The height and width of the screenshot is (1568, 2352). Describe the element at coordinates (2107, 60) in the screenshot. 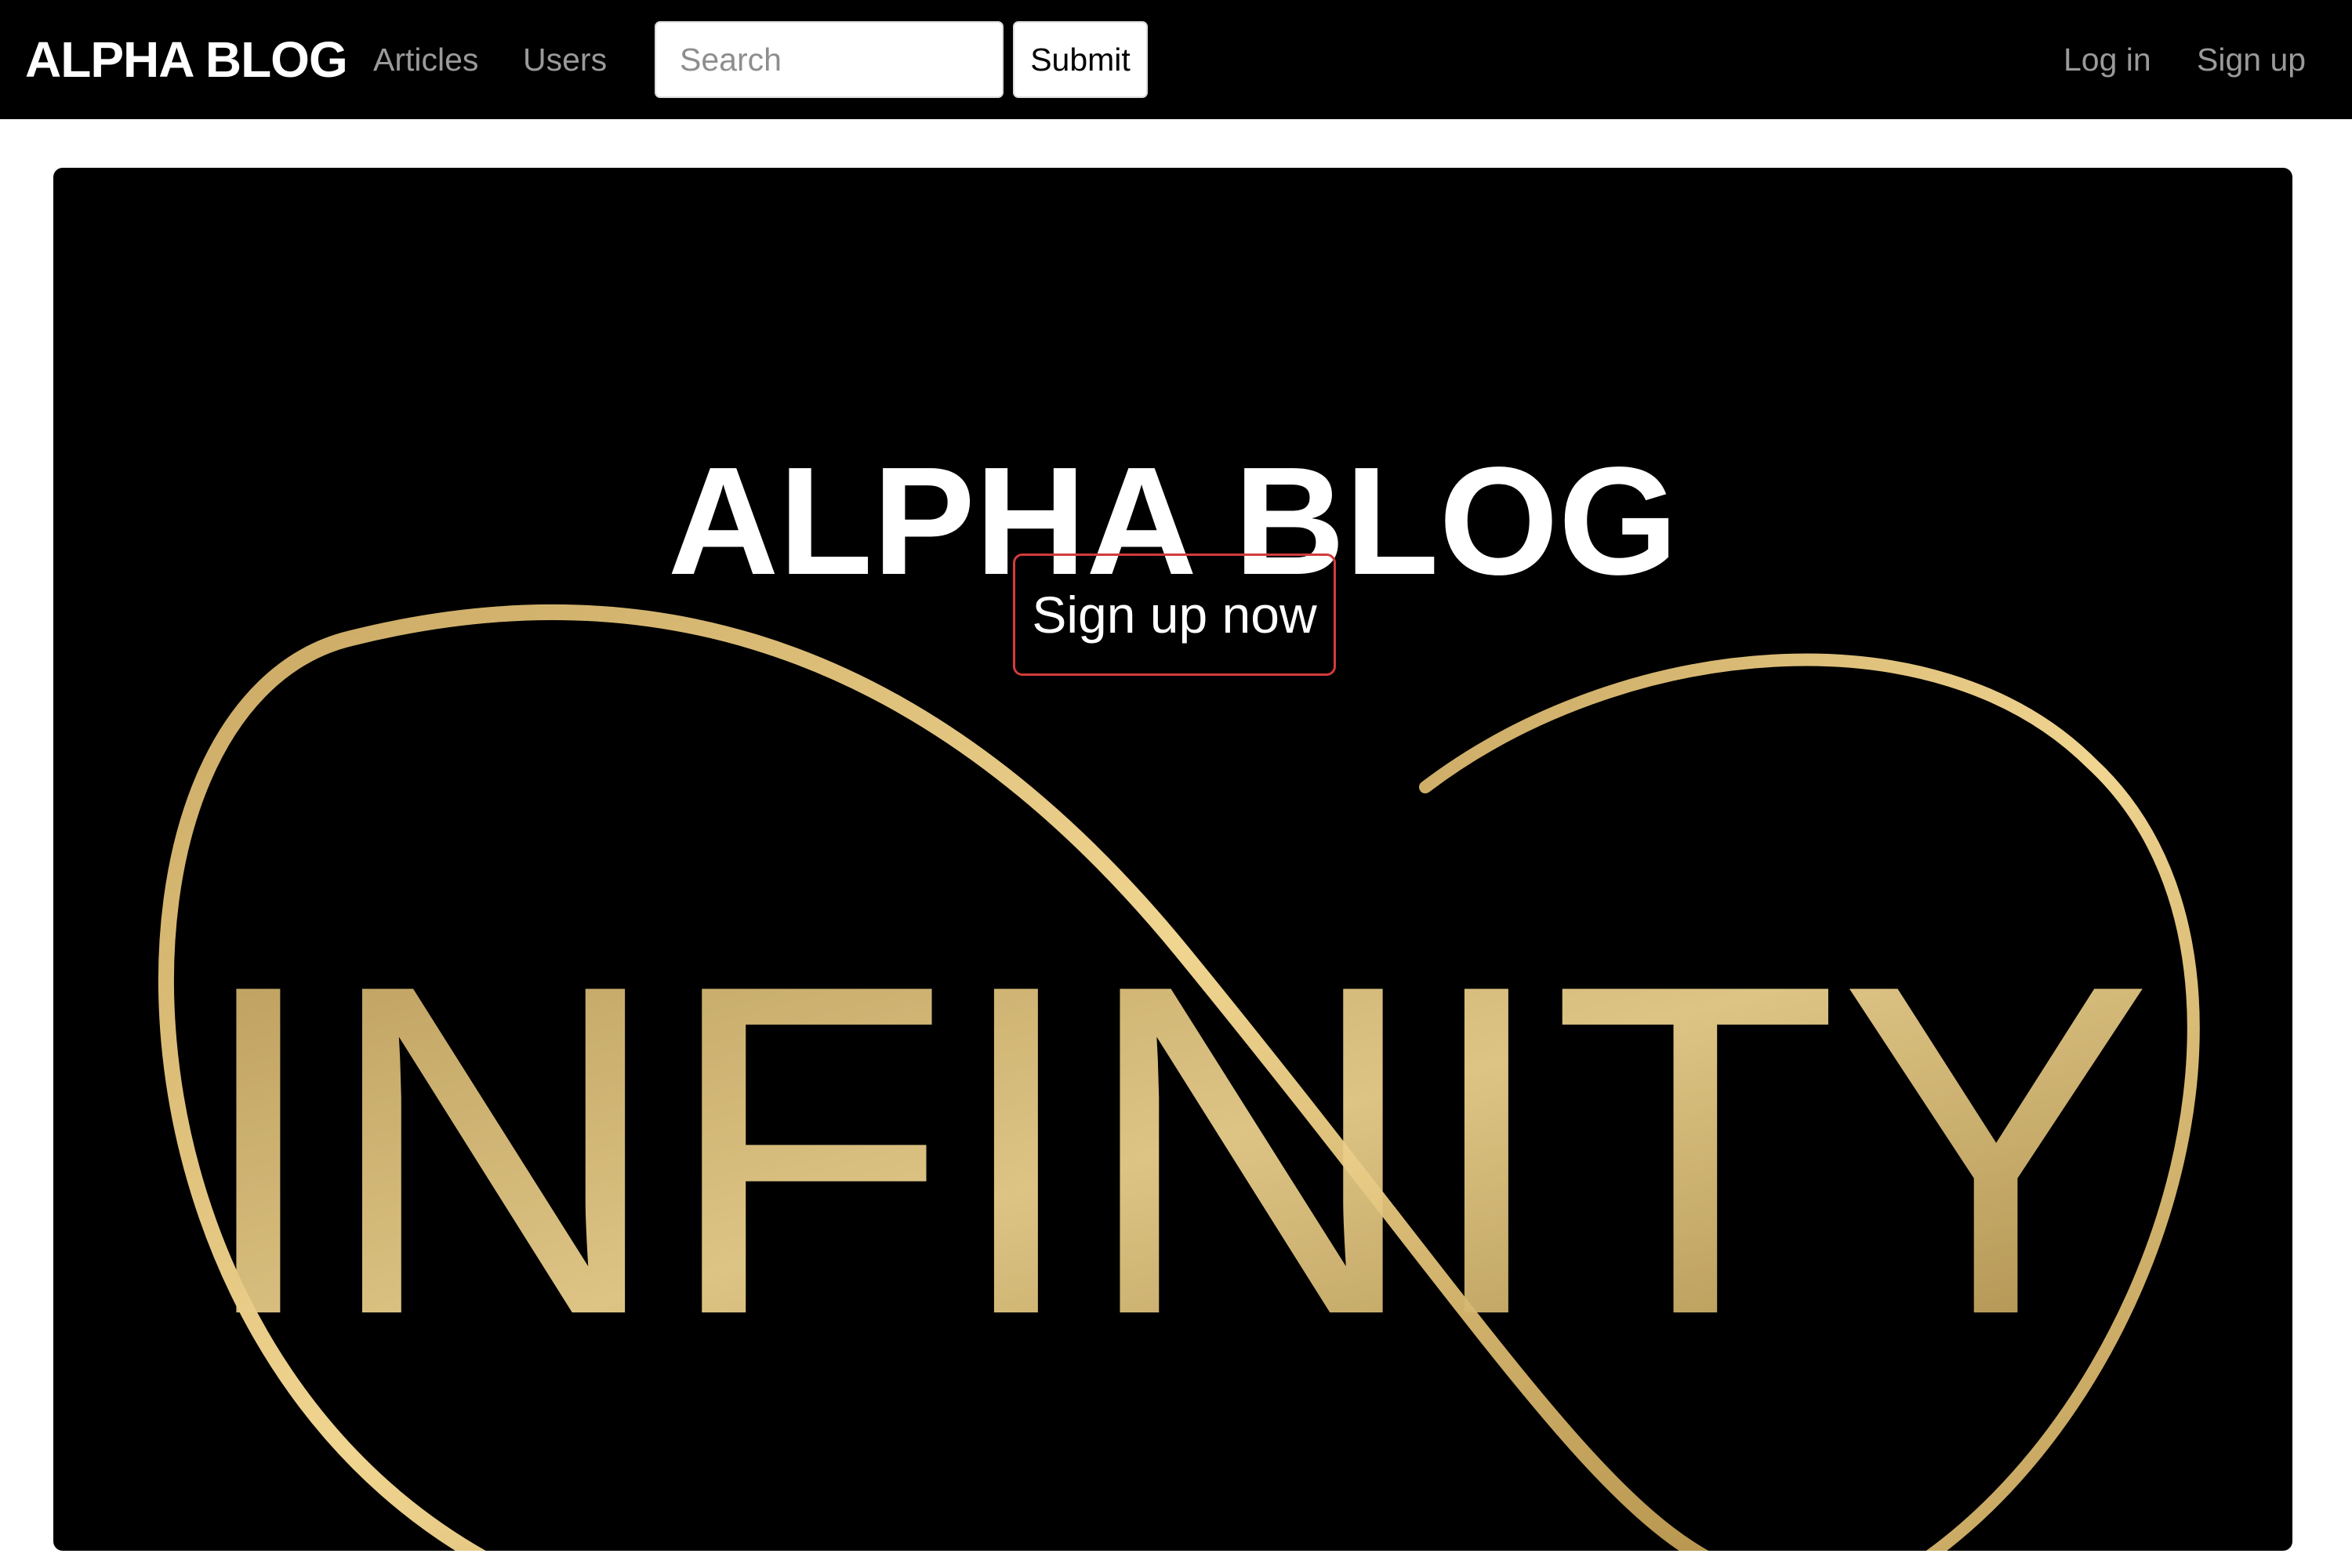

I see `nav-link-login: Log in` at that location.